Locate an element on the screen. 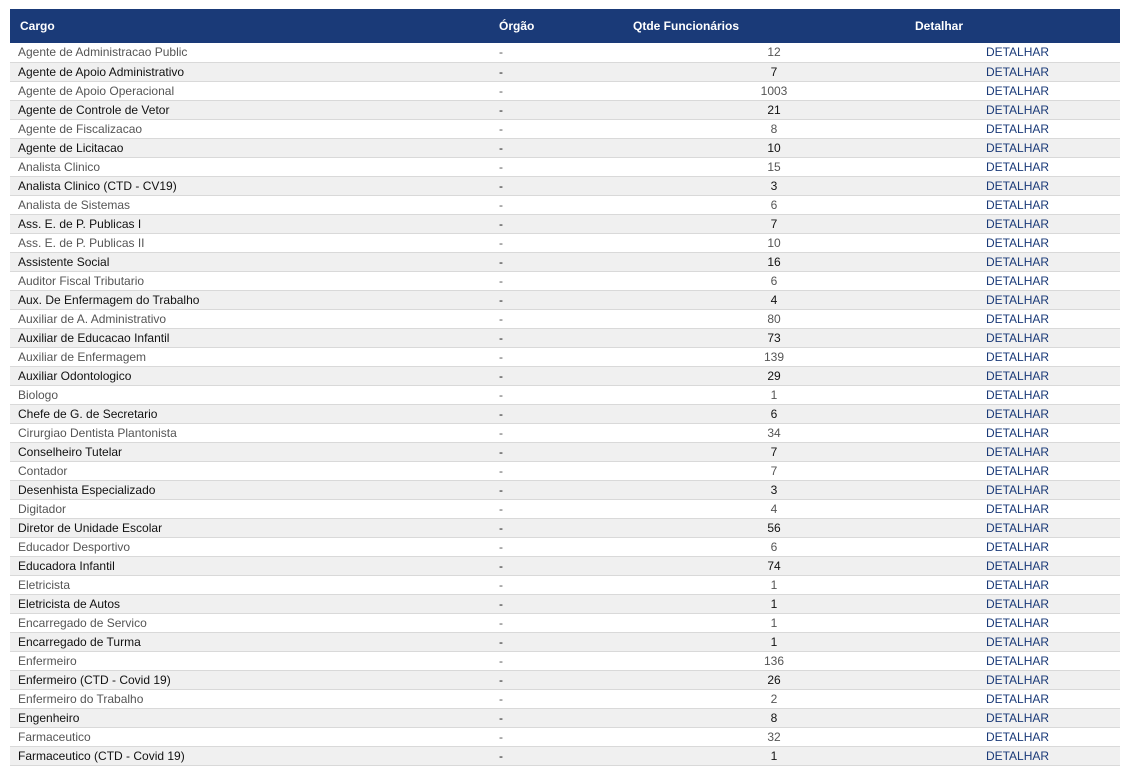 The height and width of the screenshot is (766, 1128). table-row: Agente de Apoio Operacional -1003 DETALHAR is located at coordinates (565, 91).